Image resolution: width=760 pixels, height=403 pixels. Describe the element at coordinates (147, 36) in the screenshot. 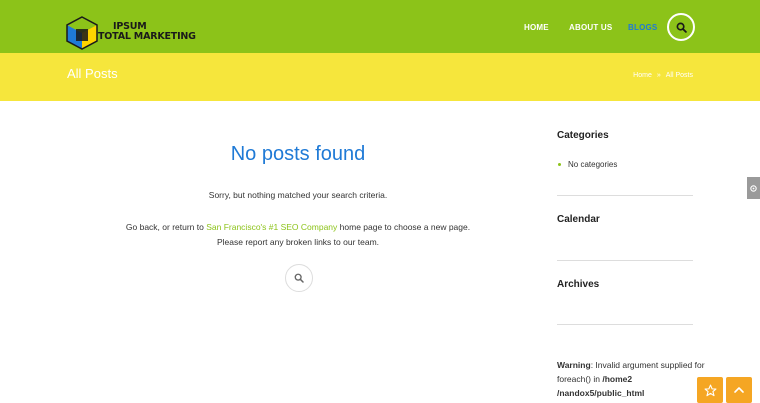

I see `logo-line-2: TOTAL MARKETING` at that location.